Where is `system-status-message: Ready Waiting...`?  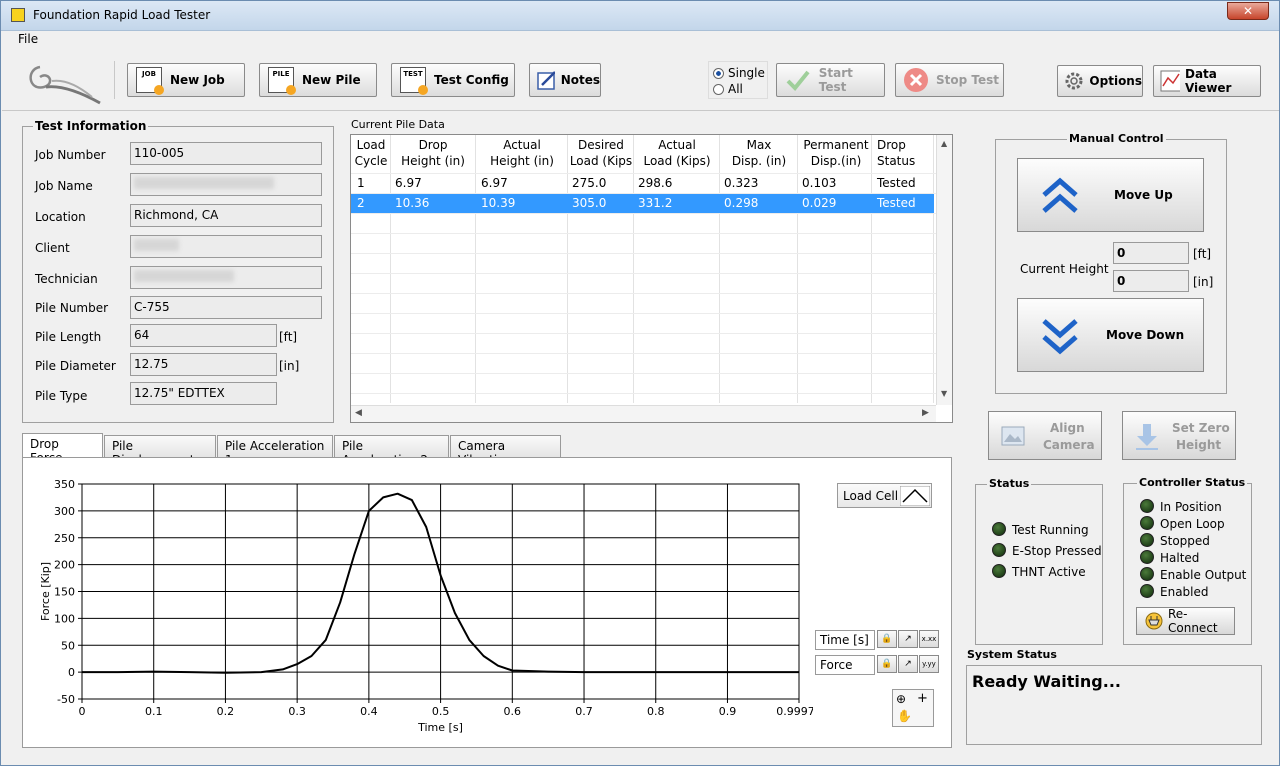 system-status-message: Ready Waiting... is located at coordinates (1046, 681).